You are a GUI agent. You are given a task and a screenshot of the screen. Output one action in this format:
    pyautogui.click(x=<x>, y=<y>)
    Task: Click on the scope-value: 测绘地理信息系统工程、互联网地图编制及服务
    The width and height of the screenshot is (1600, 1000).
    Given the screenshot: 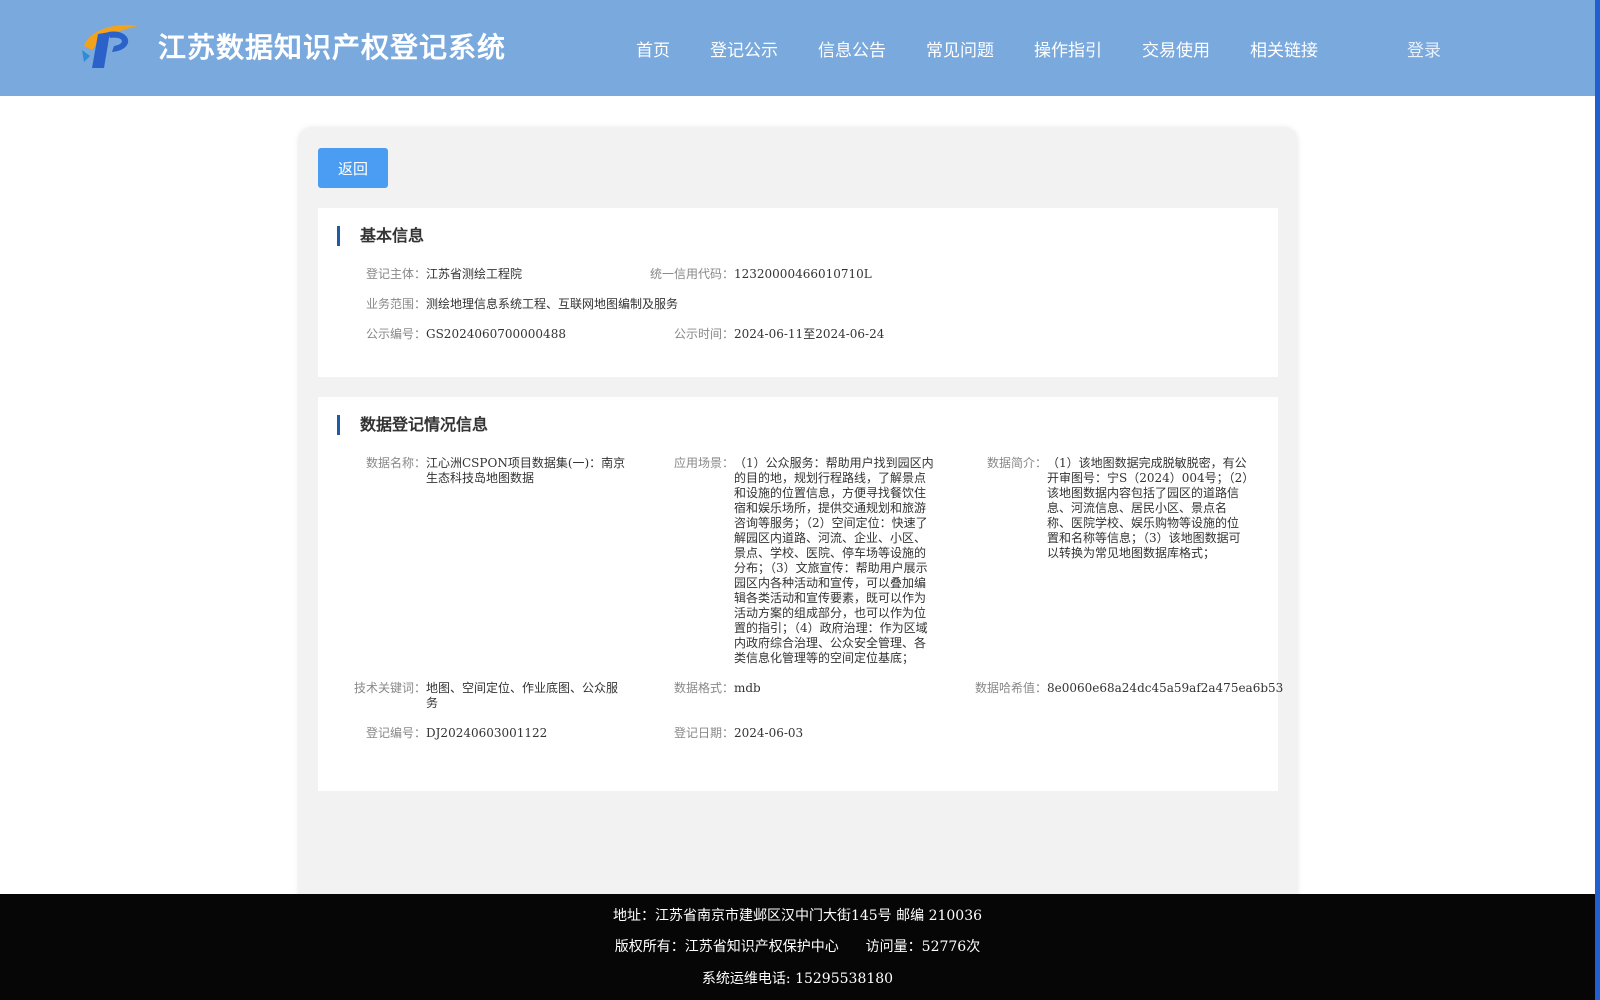 What is the action you would take?
    pyautogui.click(x=552, y=304)
    